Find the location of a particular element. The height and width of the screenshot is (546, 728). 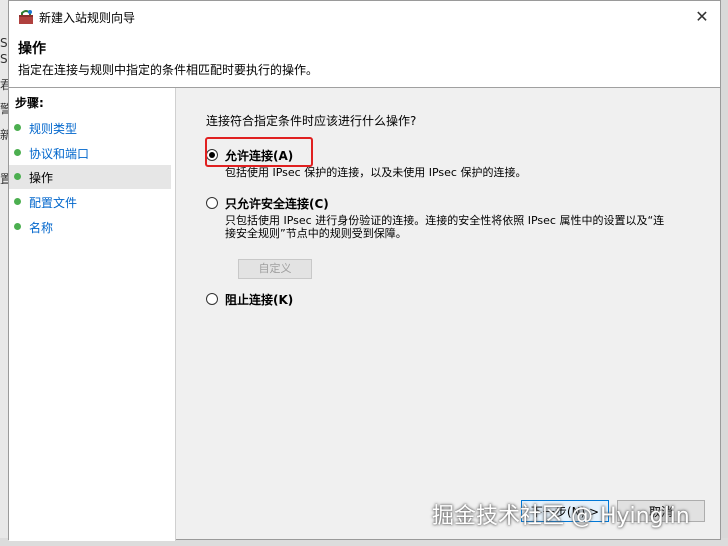

highlight-annotation is located at coordinates (259, 152).